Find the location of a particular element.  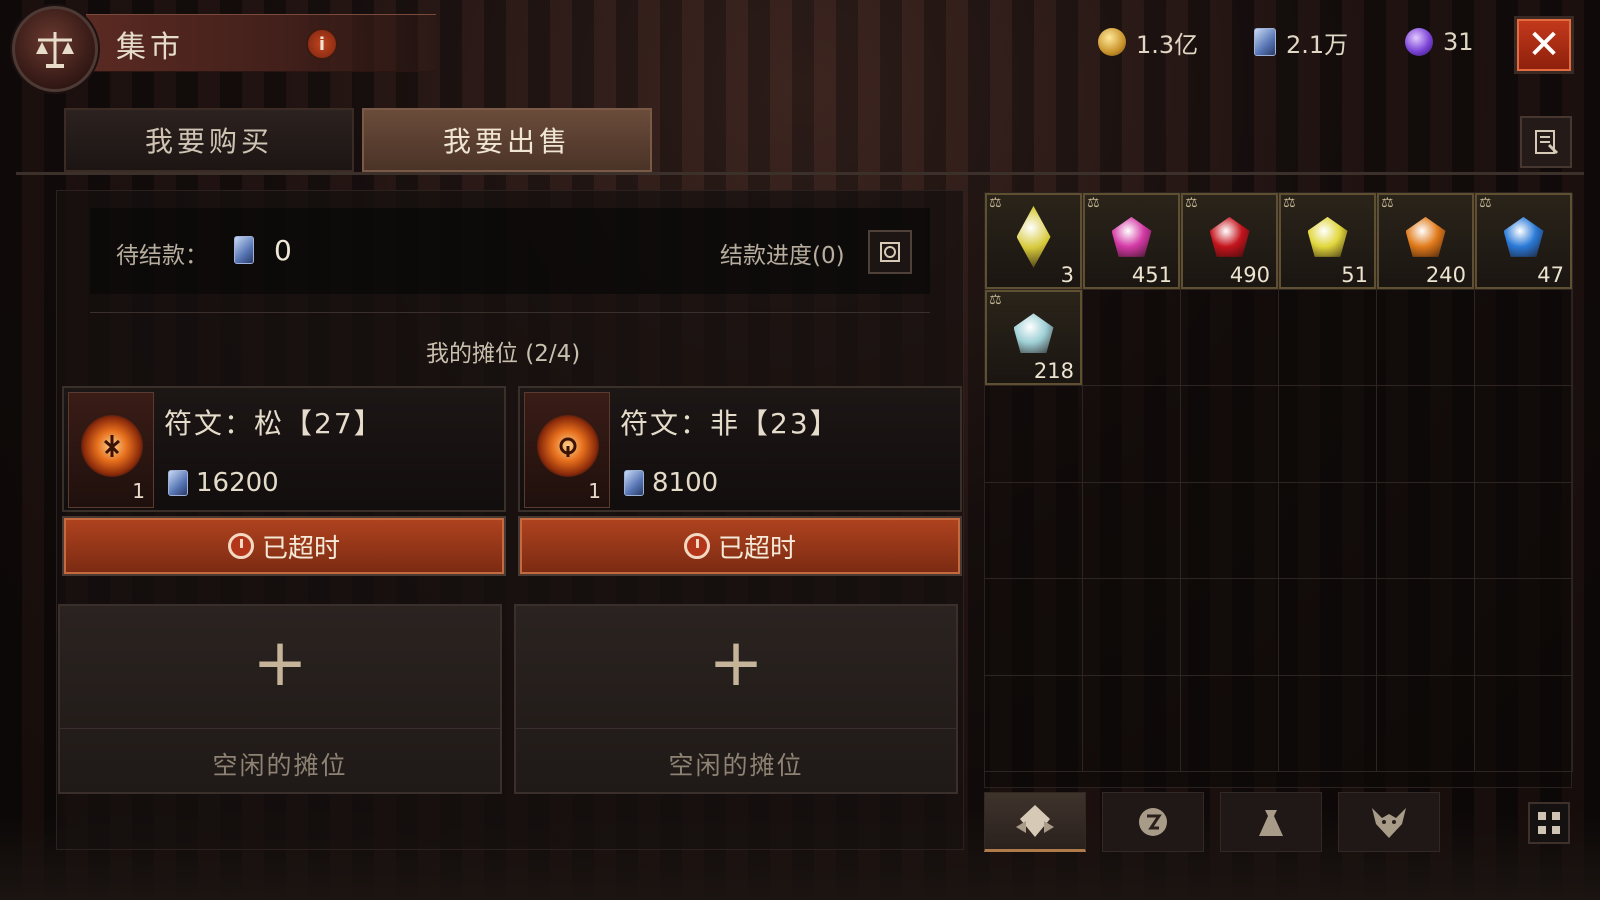

purple-orb-icon is located at coordinates (1419, 42).